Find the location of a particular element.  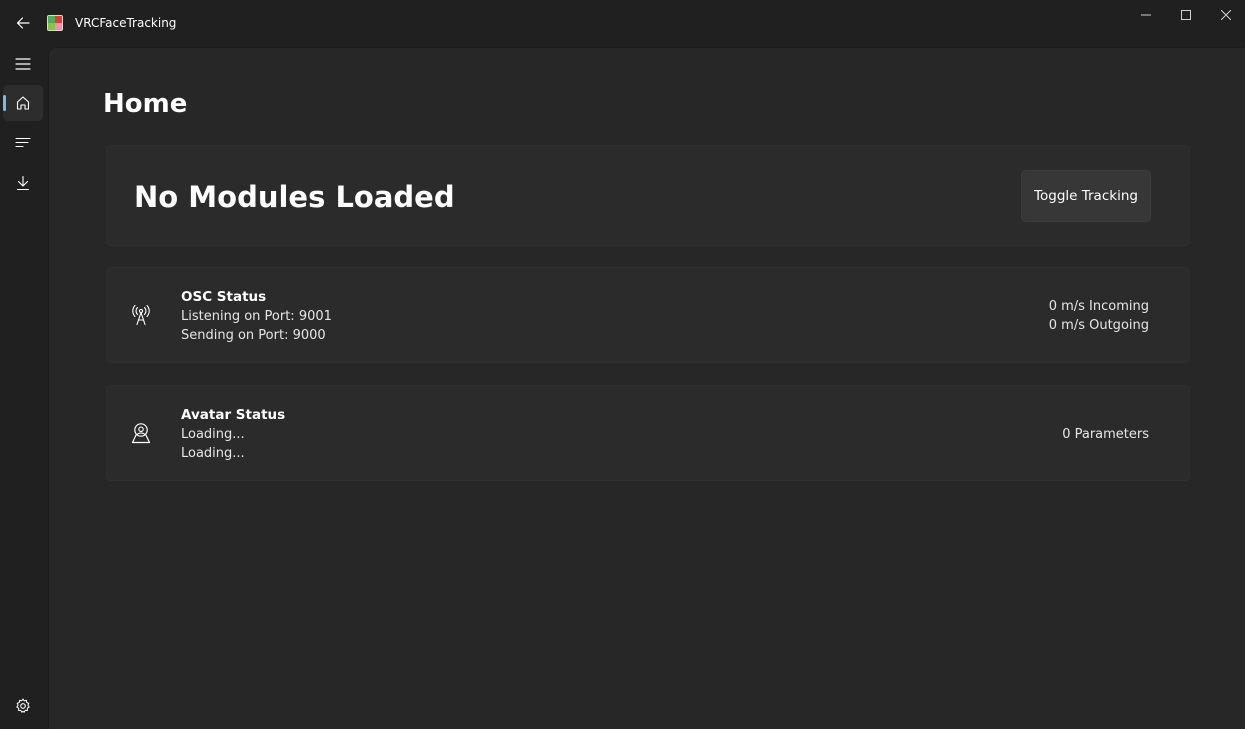

osc-status-heading: OSC Status is located at coordinates (224, 297).